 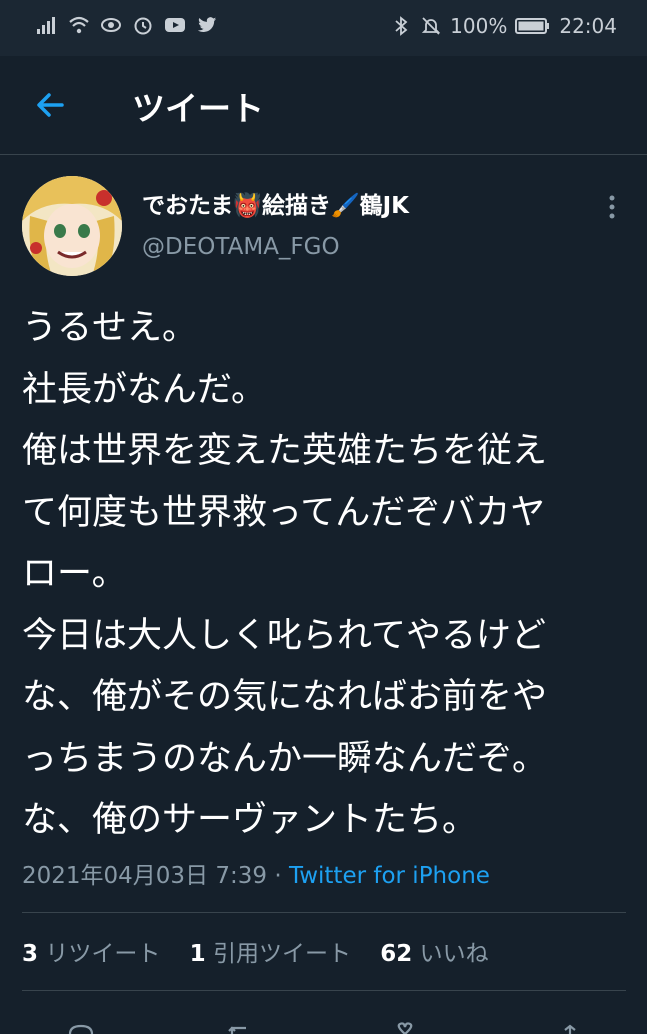 I want to click on status-icons-left, so click(x=127, y=25).